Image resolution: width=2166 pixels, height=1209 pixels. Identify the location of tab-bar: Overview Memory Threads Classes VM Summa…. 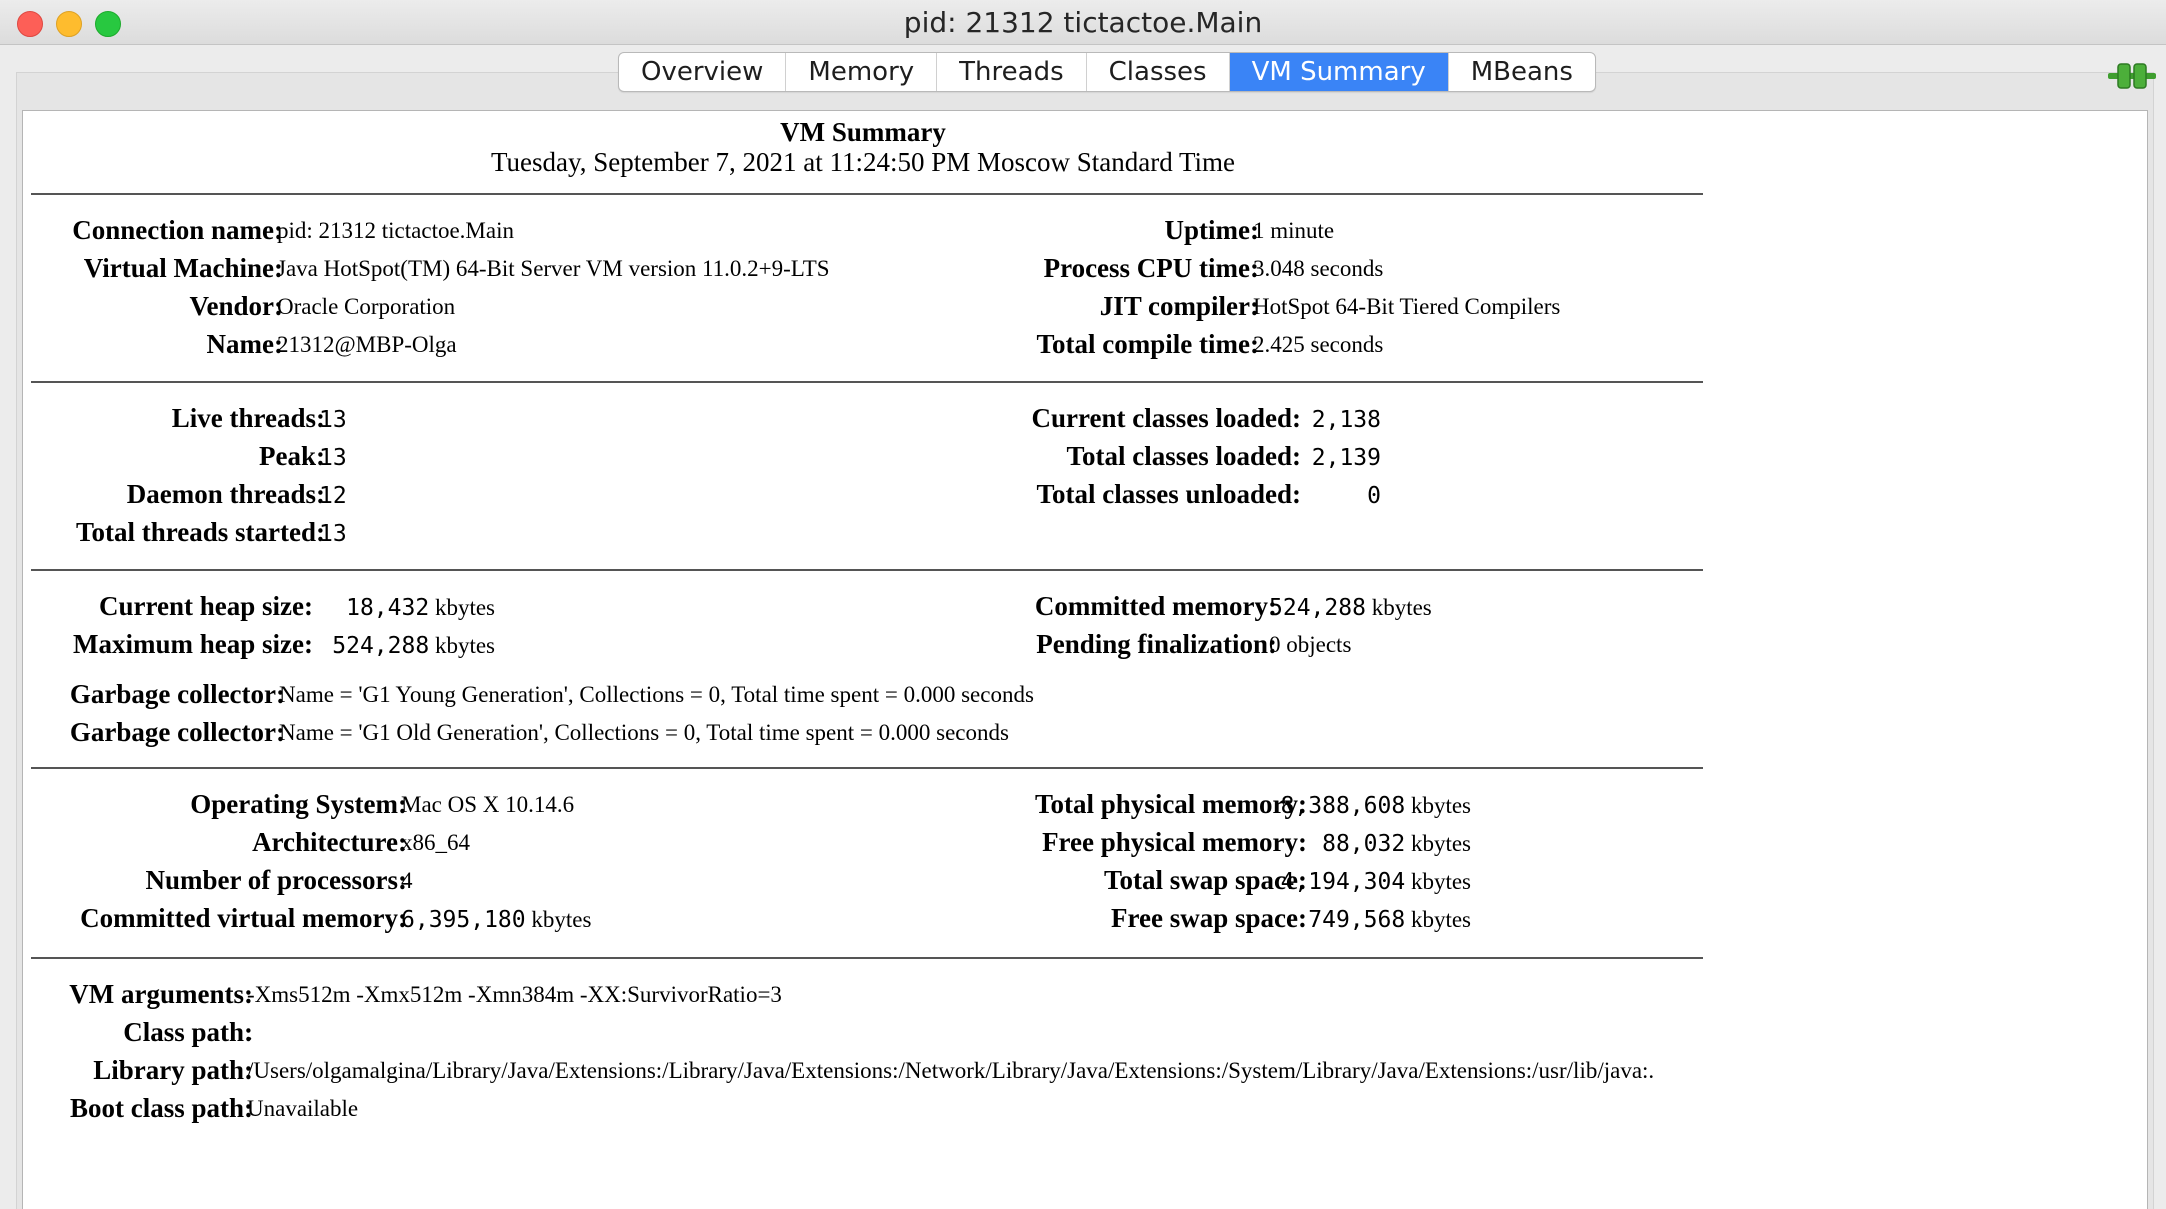
(1107, 72).